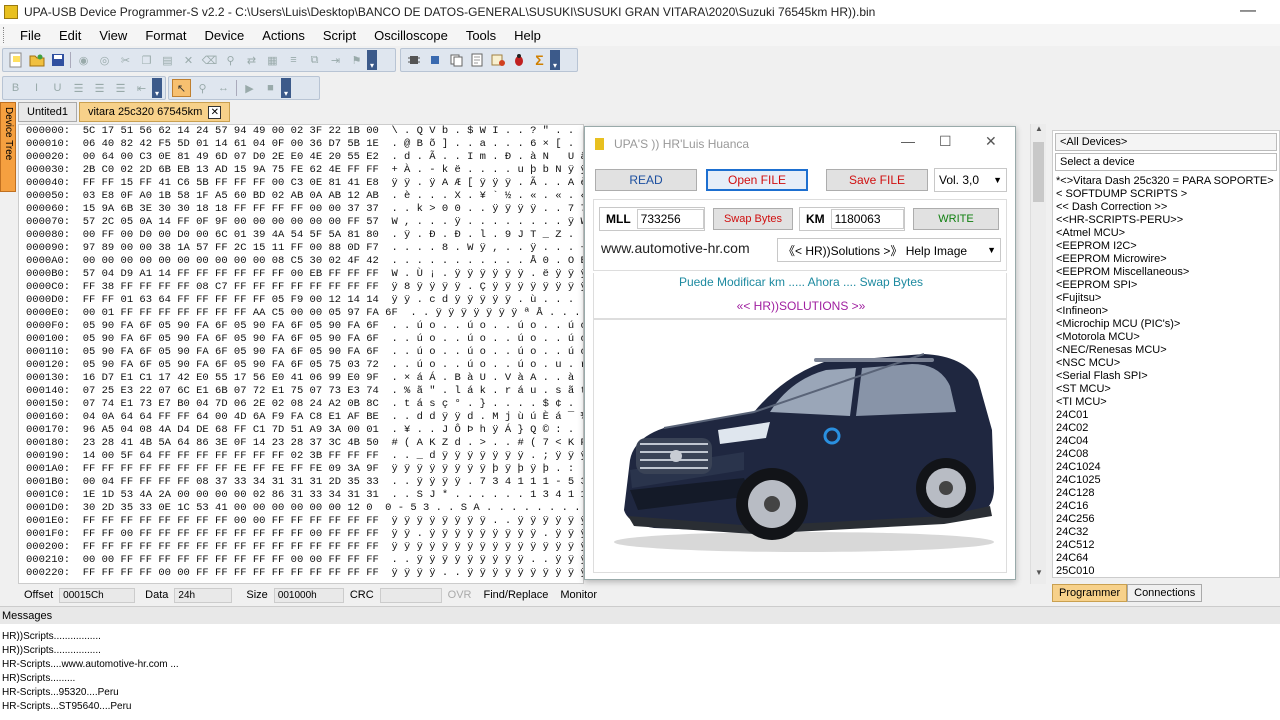  I want to click on device-list-item: *<>Vitara Dash 25c320 = PARA SOPORTE>, so click(1166, 181).